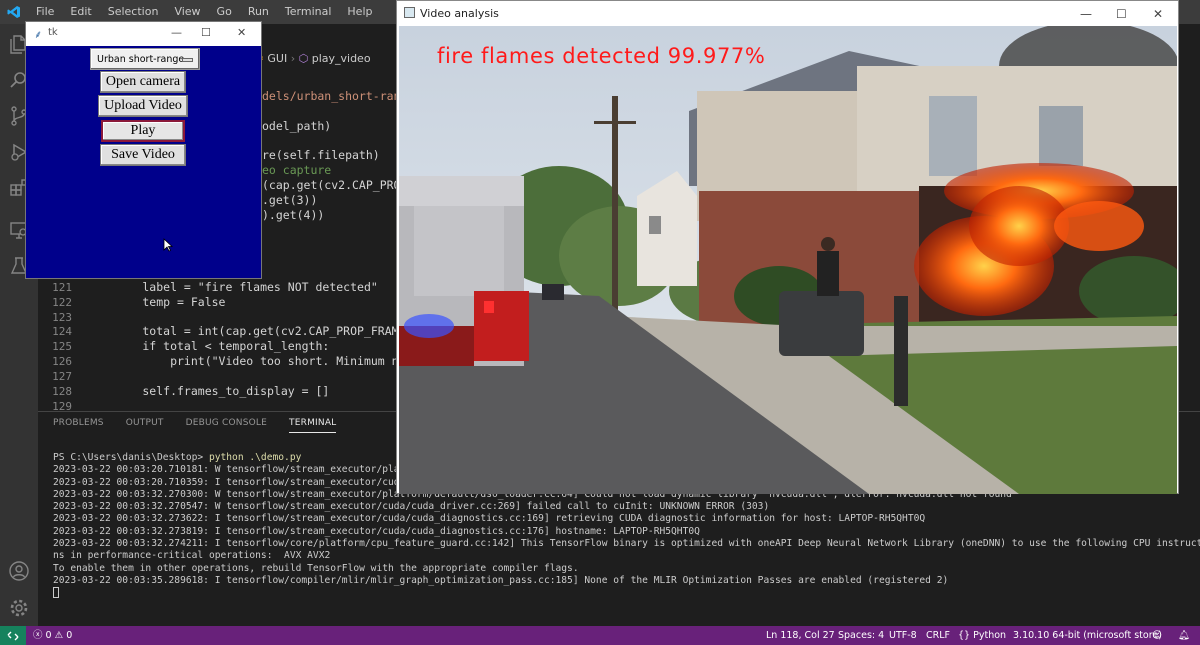 This screenshot has height=645, width=1200. What do you see at coordinates (226, 425) in the screenshot?
I see `tab-debug-console: DEBUG CONSOLE` at bounding box center [226, 425].